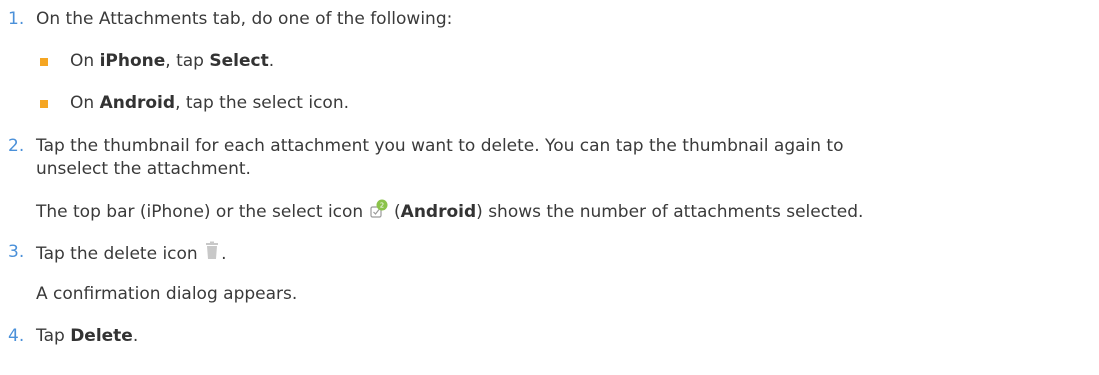 This screenshot has width=1099, height=375. I want to click on step-number: 1., so click(16, 19).